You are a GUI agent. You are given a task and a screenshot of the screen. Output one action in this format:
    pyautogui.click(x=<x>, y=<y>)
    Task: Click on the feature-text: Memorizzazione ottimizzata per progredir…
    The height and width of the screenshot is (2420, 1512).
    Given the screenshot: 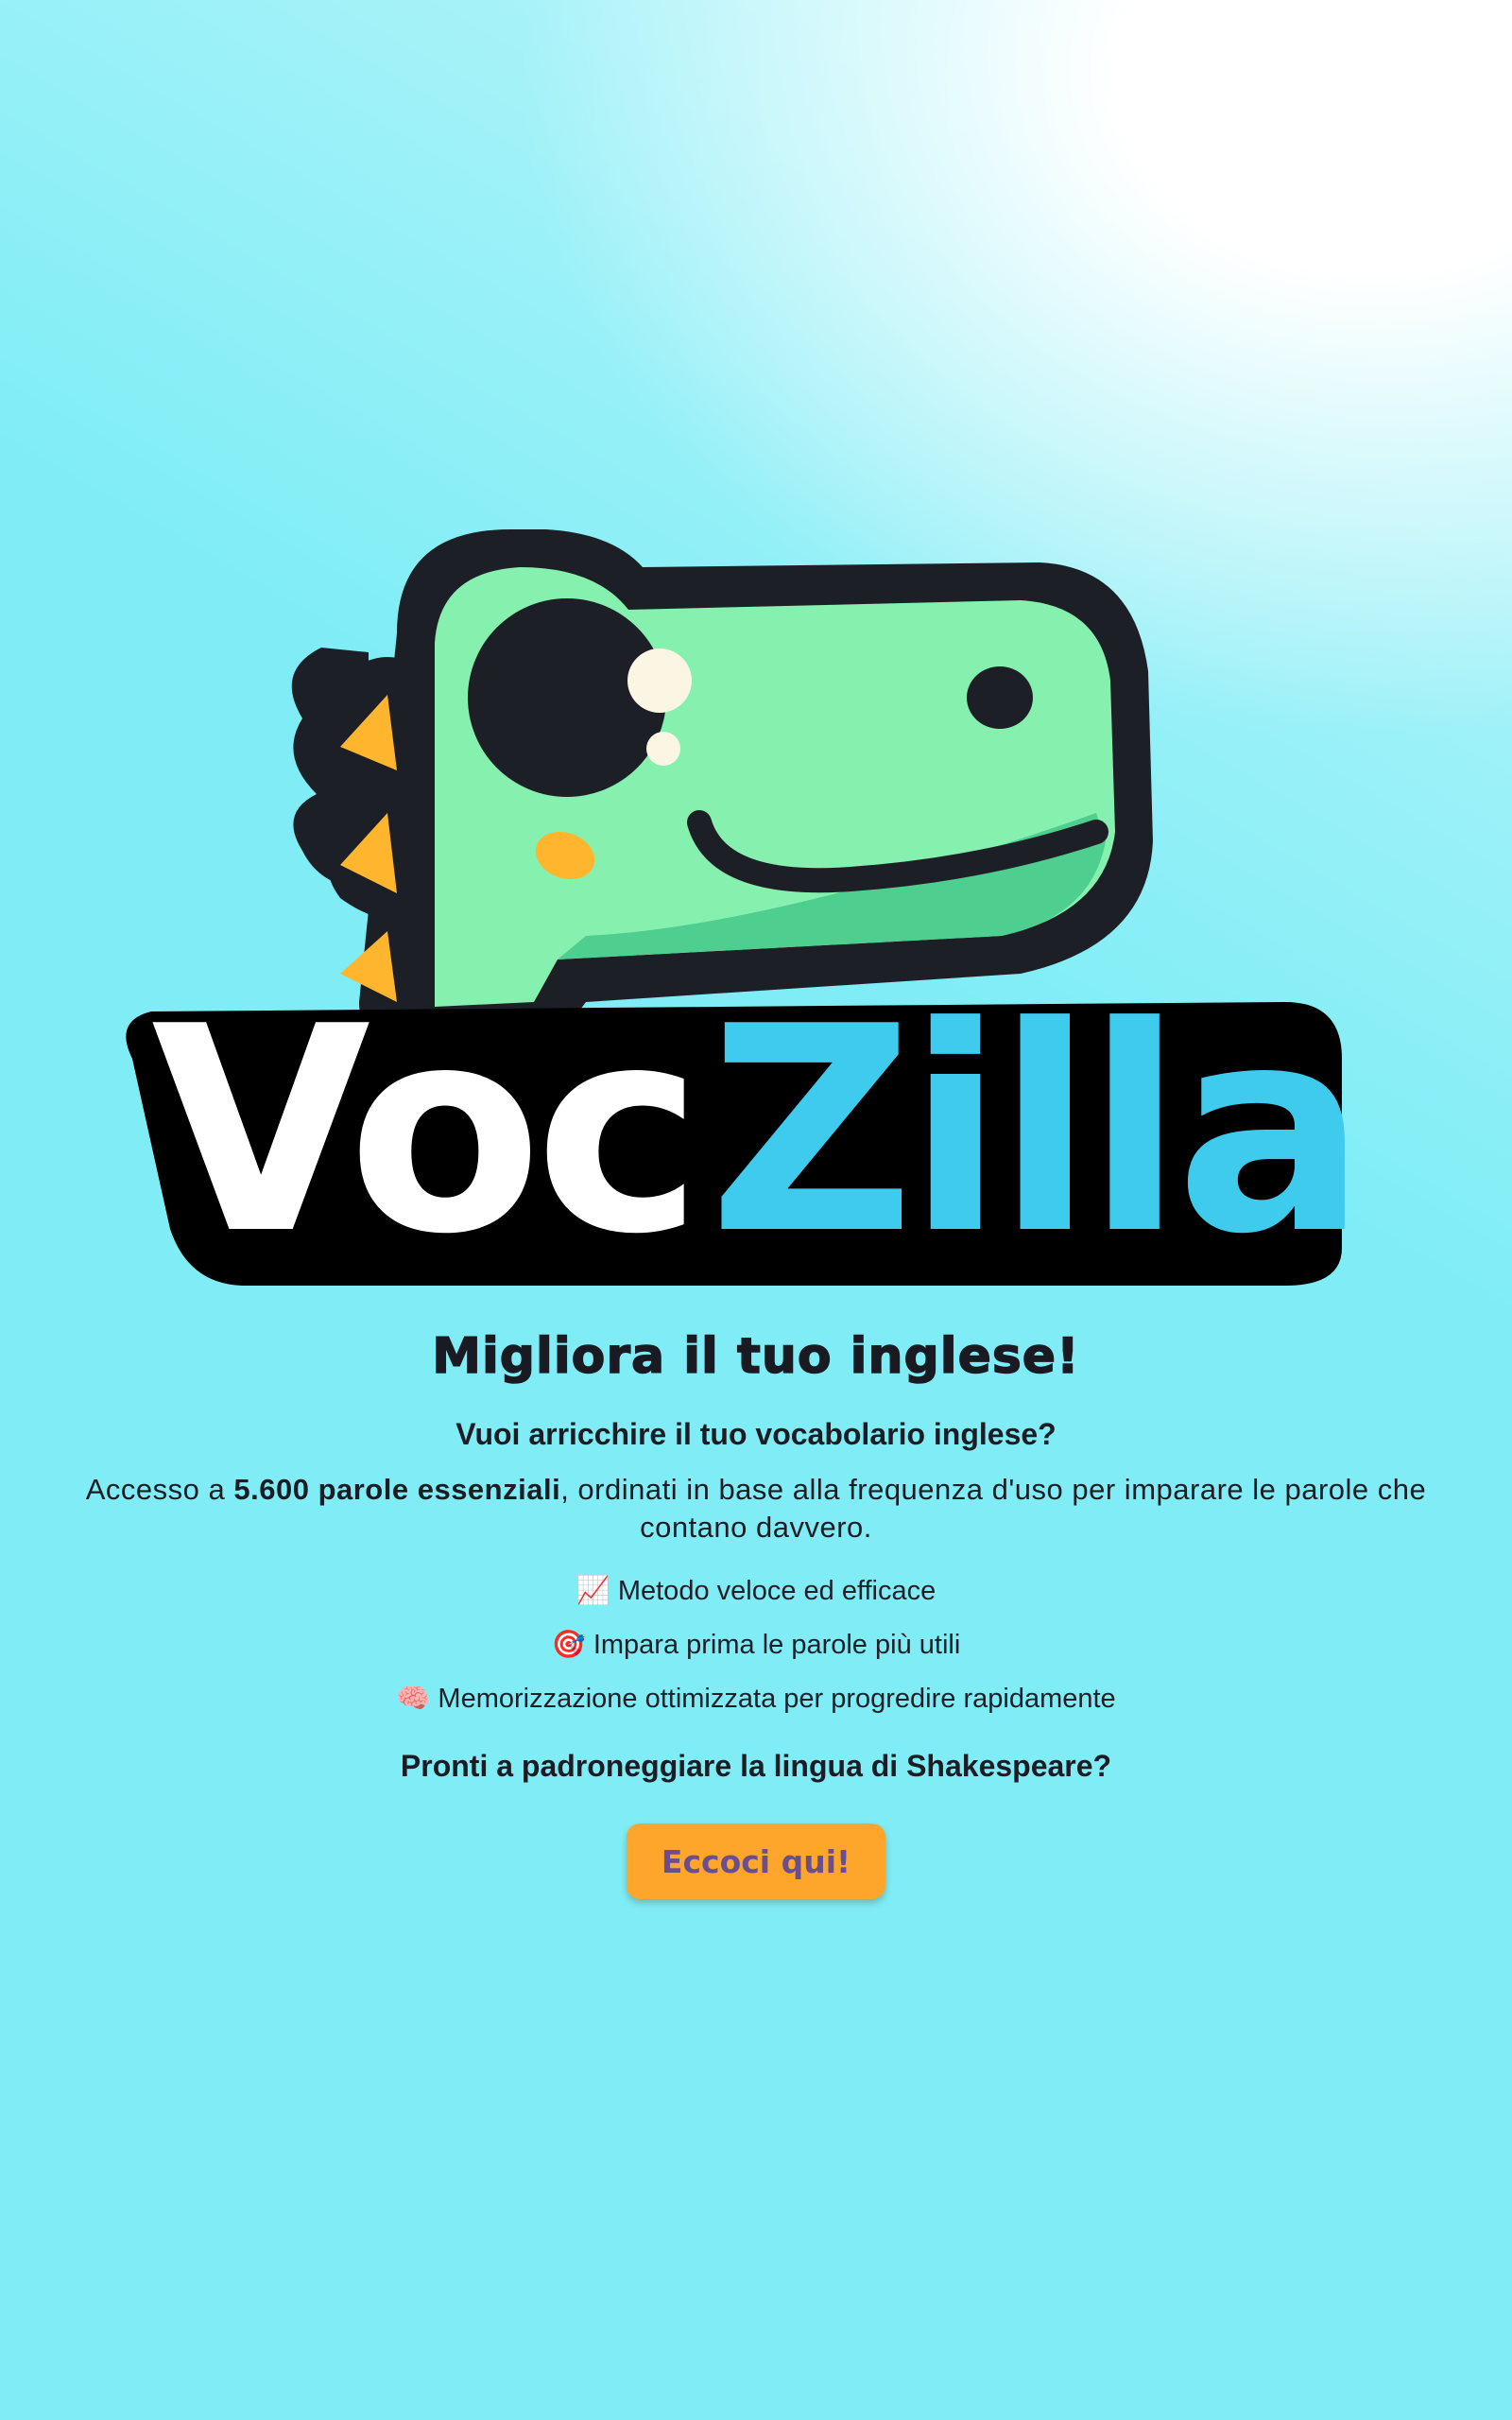 What is the action you would take?
    pyautogui.click(x=777, y=1699)
    